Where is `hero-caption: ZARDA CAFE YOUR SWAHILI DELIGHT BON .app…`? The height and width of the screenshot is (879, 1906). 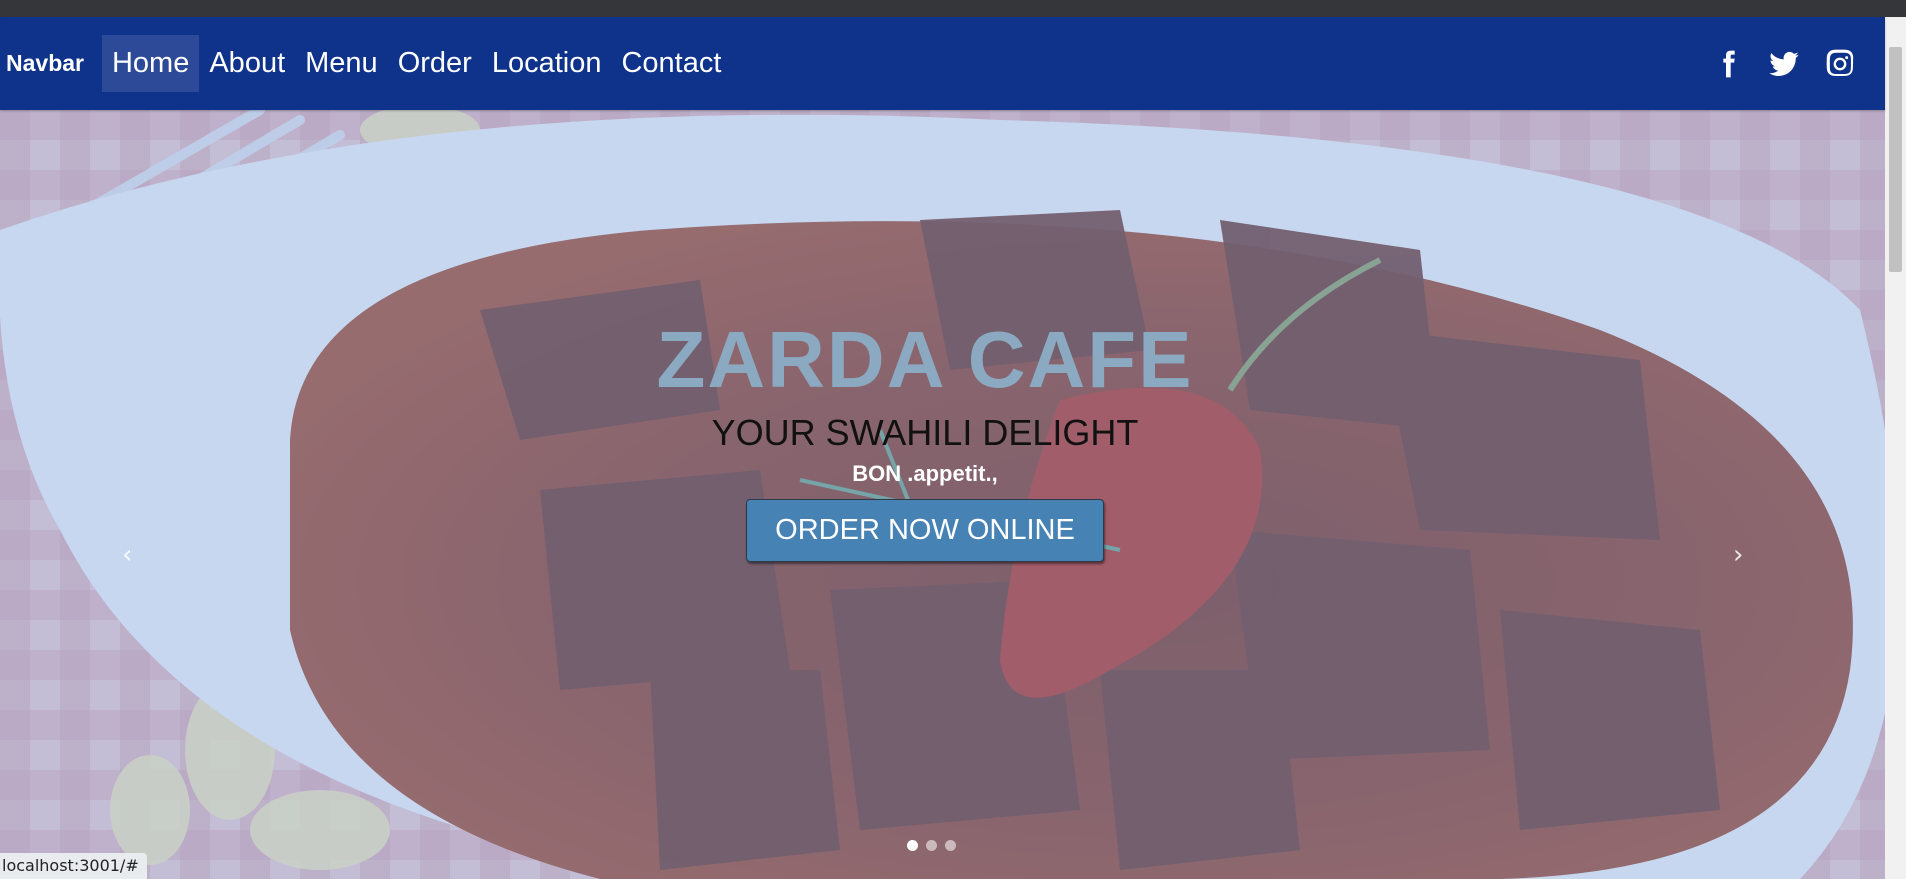
hero-caption: ZARDA CAFE YOUR SWAHILI DELIGHT BON .app… is located at coordinates (925, 438).